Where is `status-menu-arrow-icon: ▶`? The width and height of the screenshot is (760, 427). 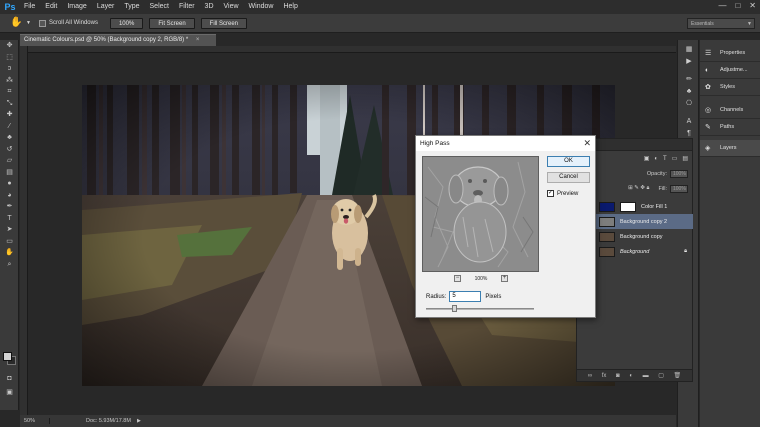 status-menu-arrow-icon: ▶ is located at coordinates (139, 421).